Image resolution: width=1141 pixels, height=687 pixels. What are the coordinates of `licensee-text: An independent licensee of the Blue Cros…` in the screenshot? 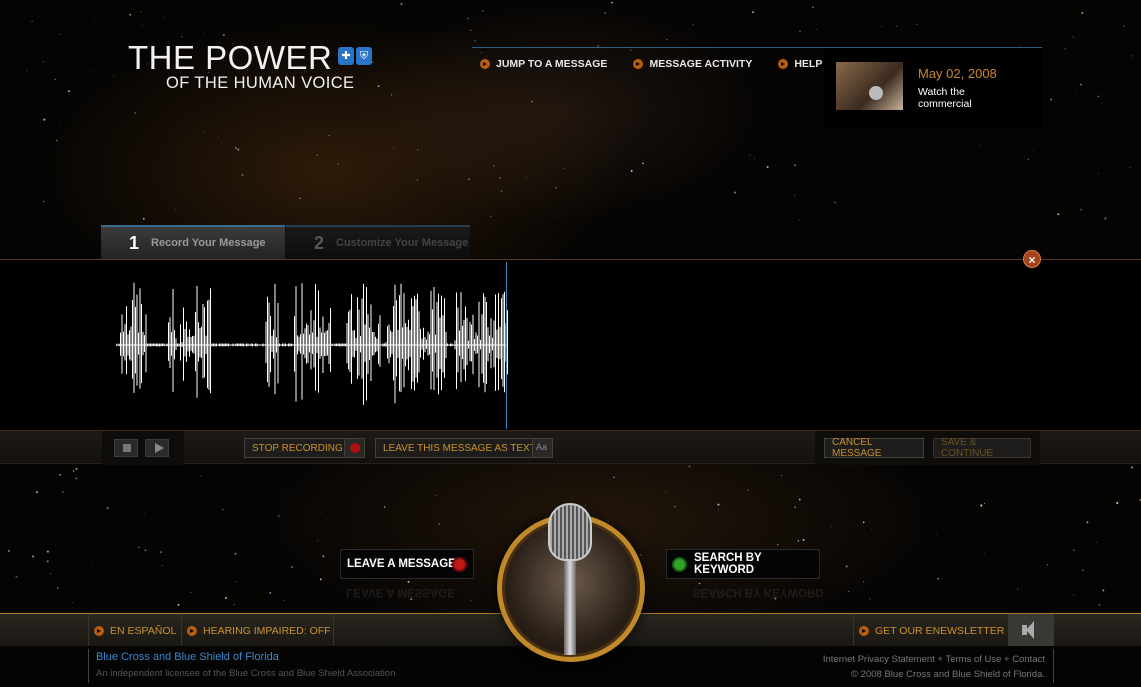 It's located at (246, 673).